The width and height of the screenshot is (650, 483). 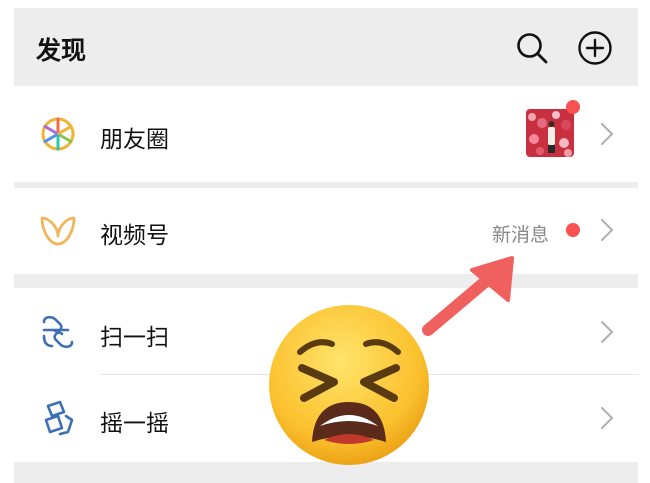 I want to click on search-icon, so click(x=532, y=48).